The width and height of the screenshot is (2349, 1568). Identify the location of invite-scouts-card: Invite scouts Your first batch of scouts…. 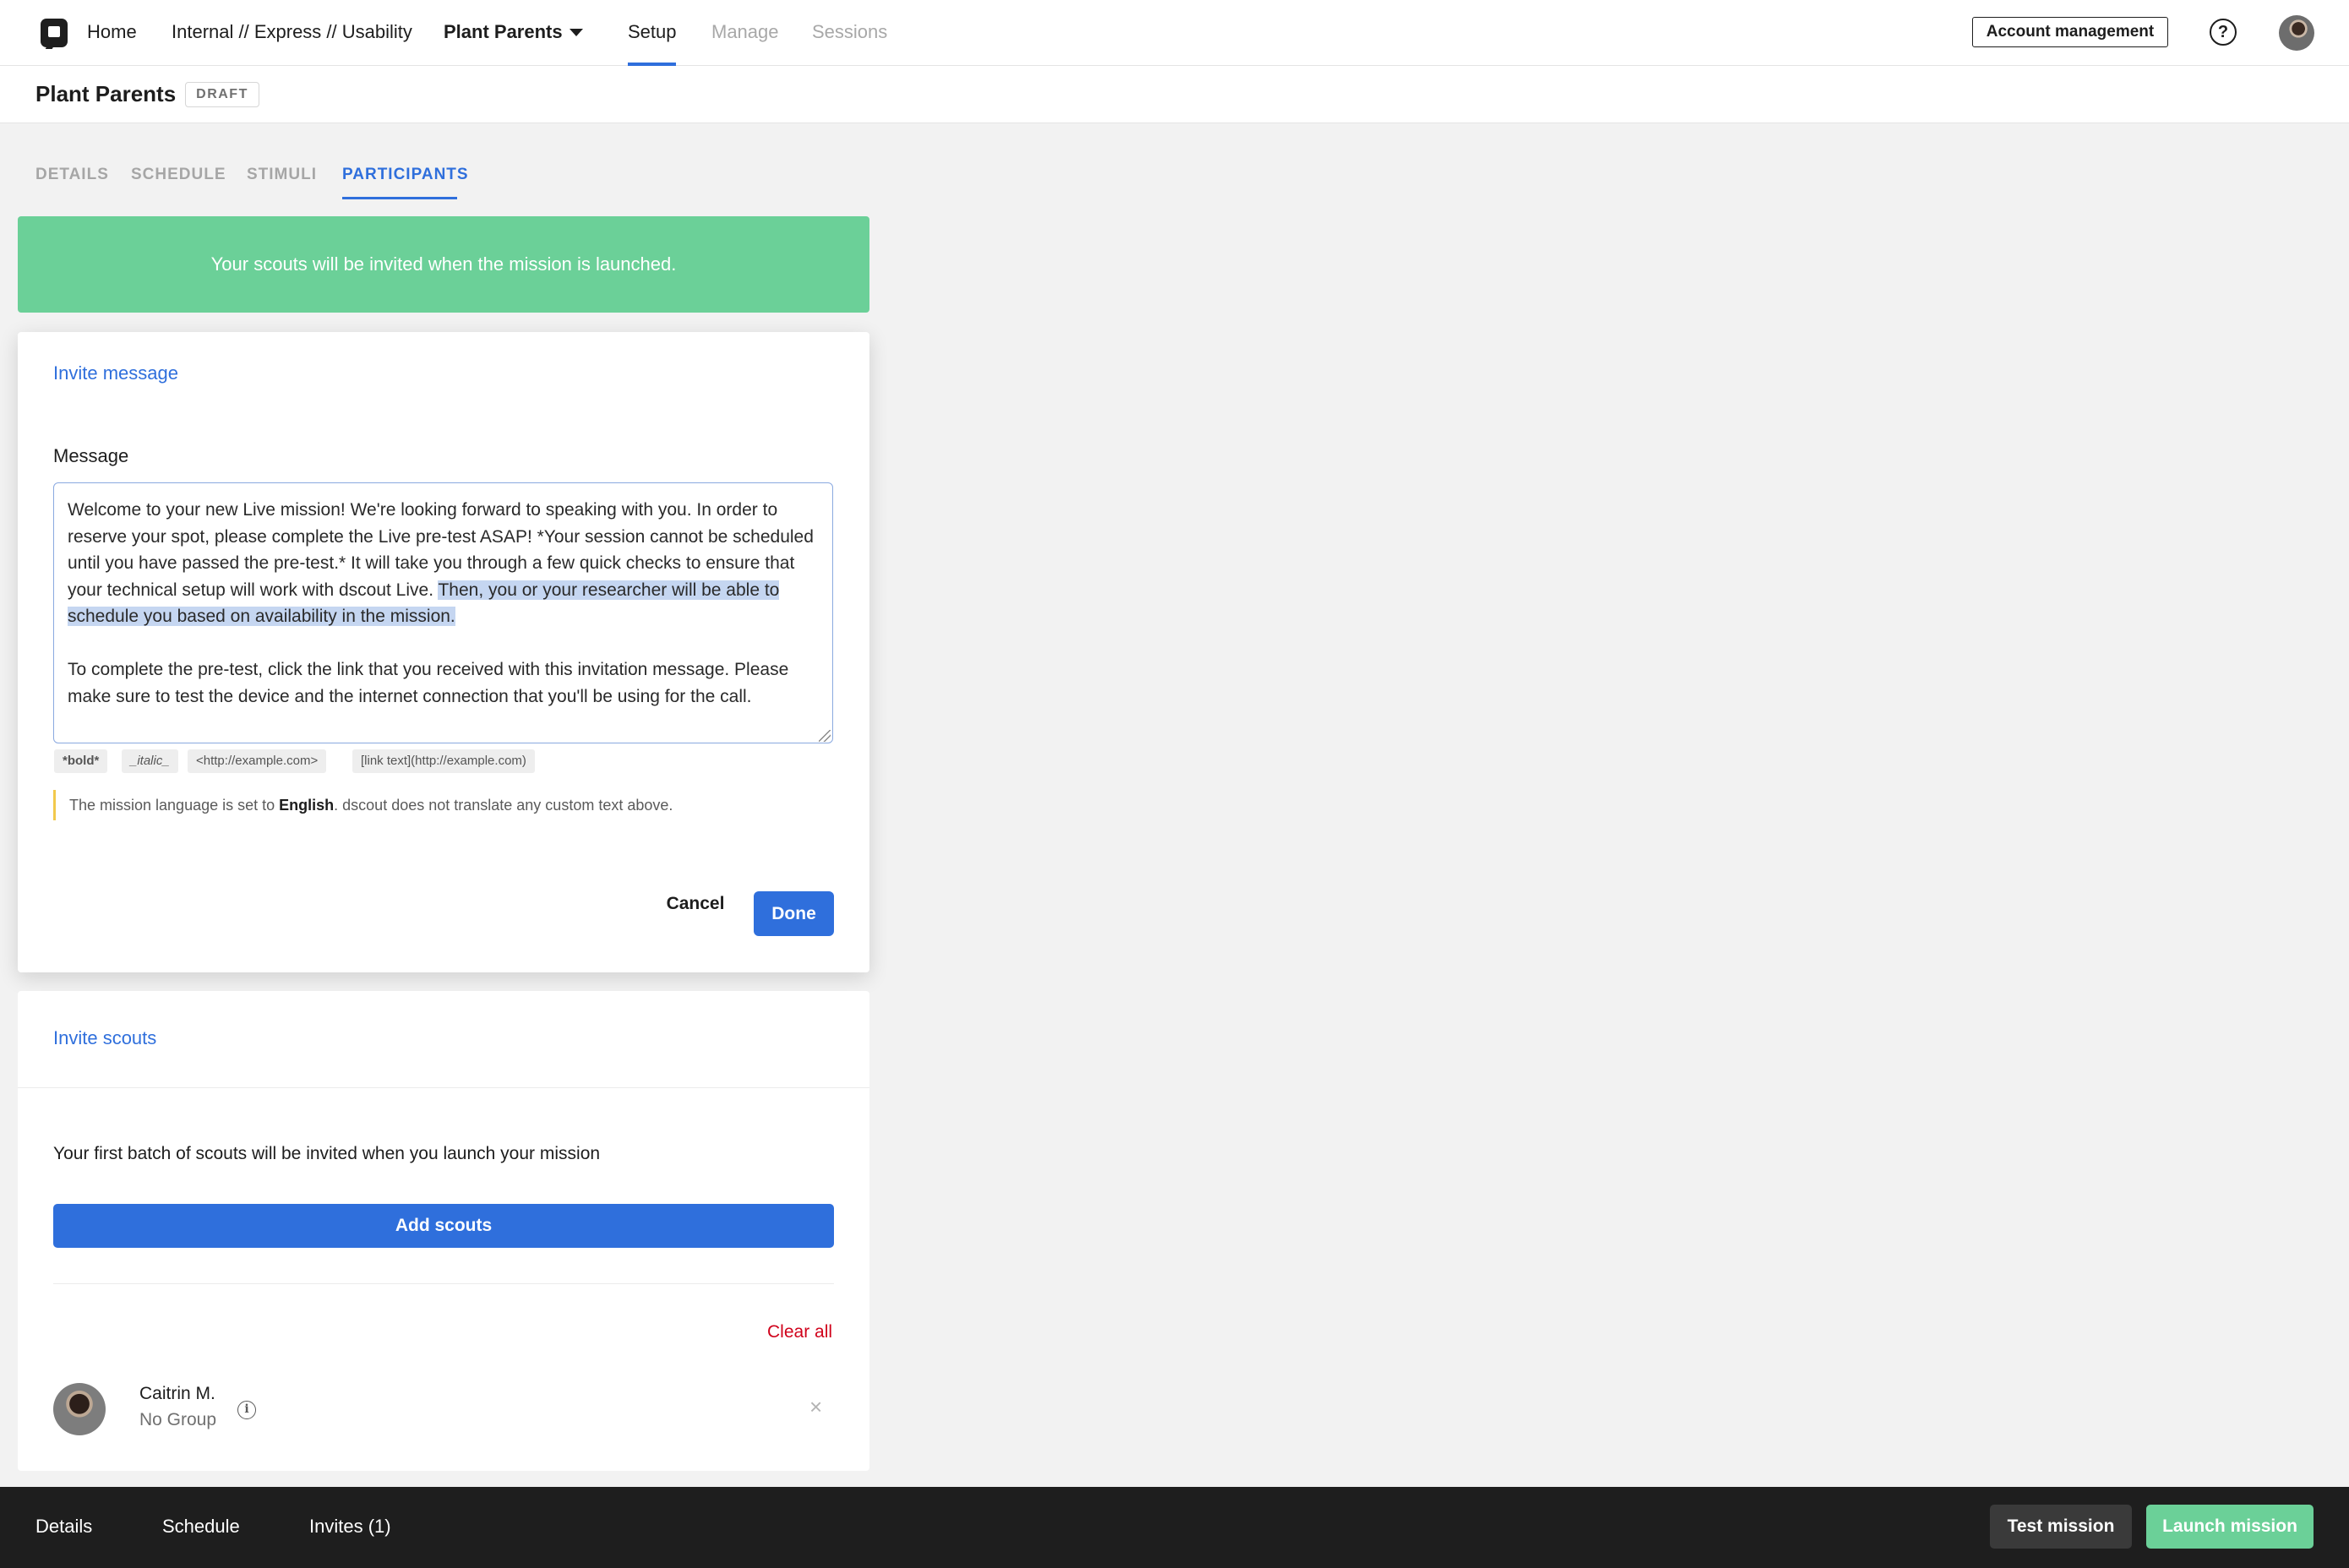
(443, 1231).